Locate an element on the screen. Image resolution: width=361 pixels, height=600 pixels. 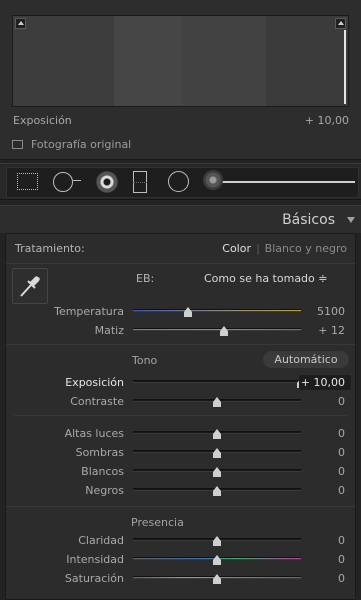
clarity-thumb is located at coordinates (217, 541).